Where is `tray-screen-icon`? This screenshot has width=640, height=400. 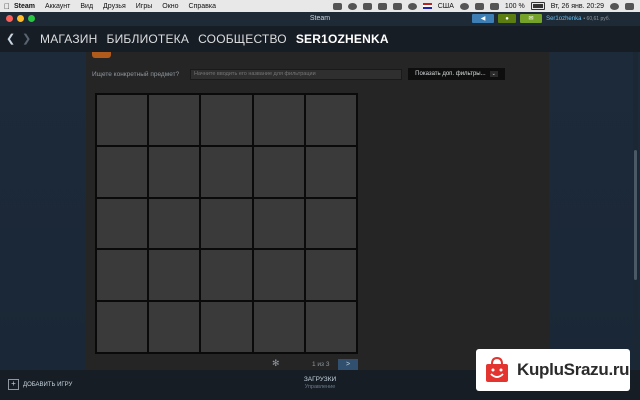
tray-screen-icon is located at coordinates (397, 6).